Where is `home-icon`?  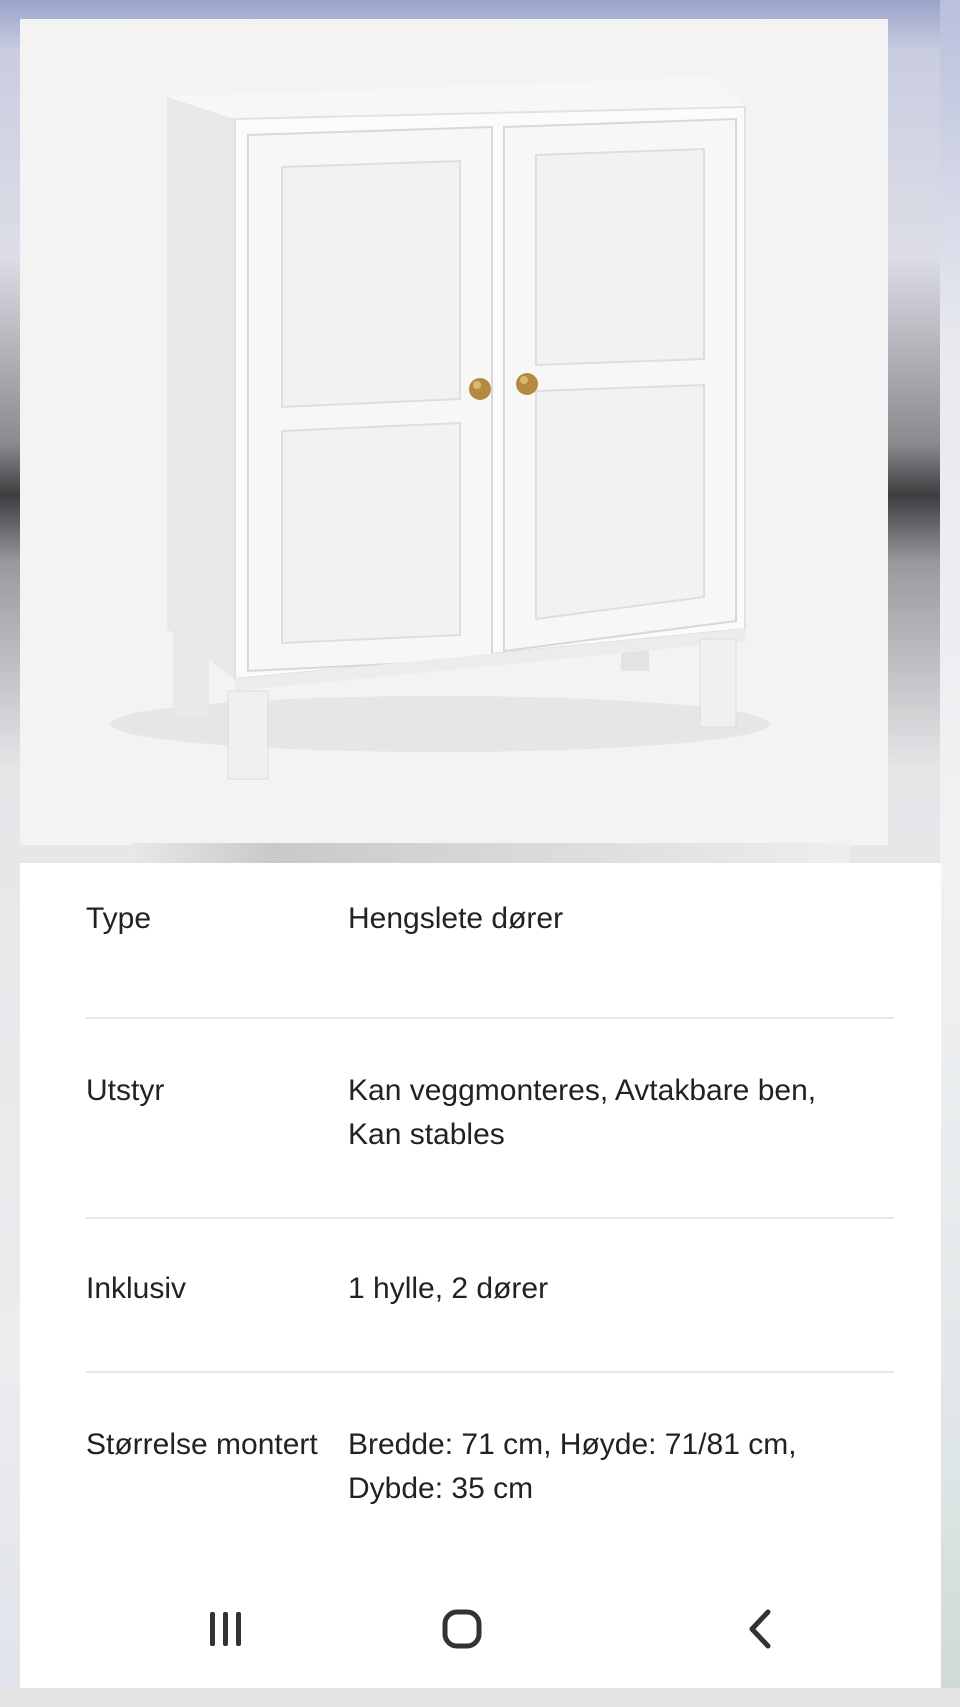
home-icon is located at coordinates (462, 1629).